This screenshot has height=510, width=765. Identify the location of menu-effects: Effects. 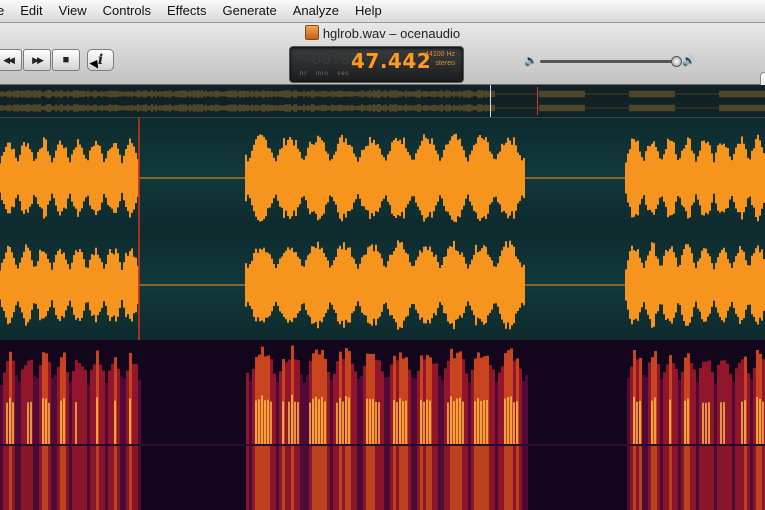
(187, 11).